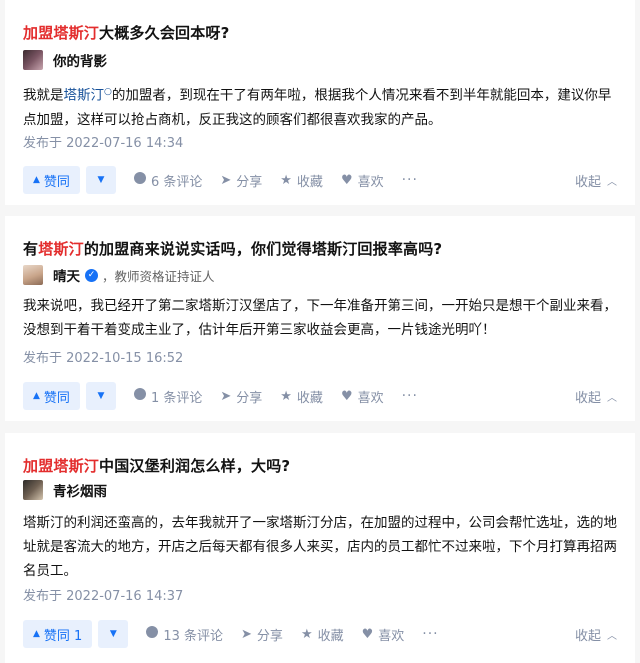 The image size is (640, 663). I want to click on question-title-highlight: 塔斯汀, so click(61, 249).